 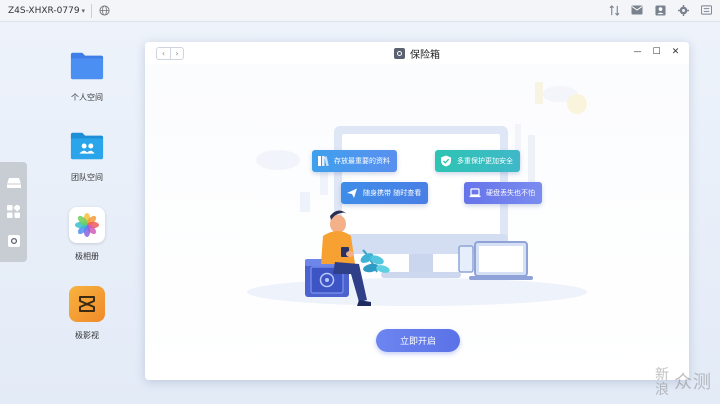 I want to click on feature-label: 多重保护更加安全, so click(x=485, y=161).